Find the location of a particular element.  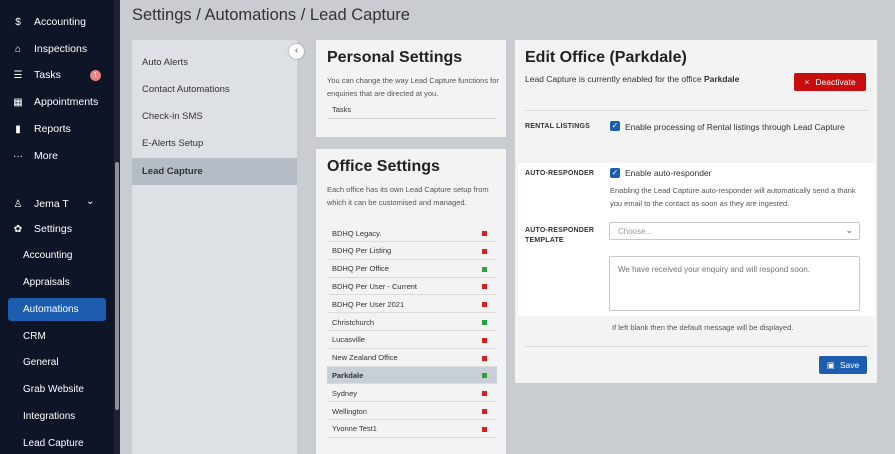

settings-item-crm: CRM is located at coordinates (57, 336).